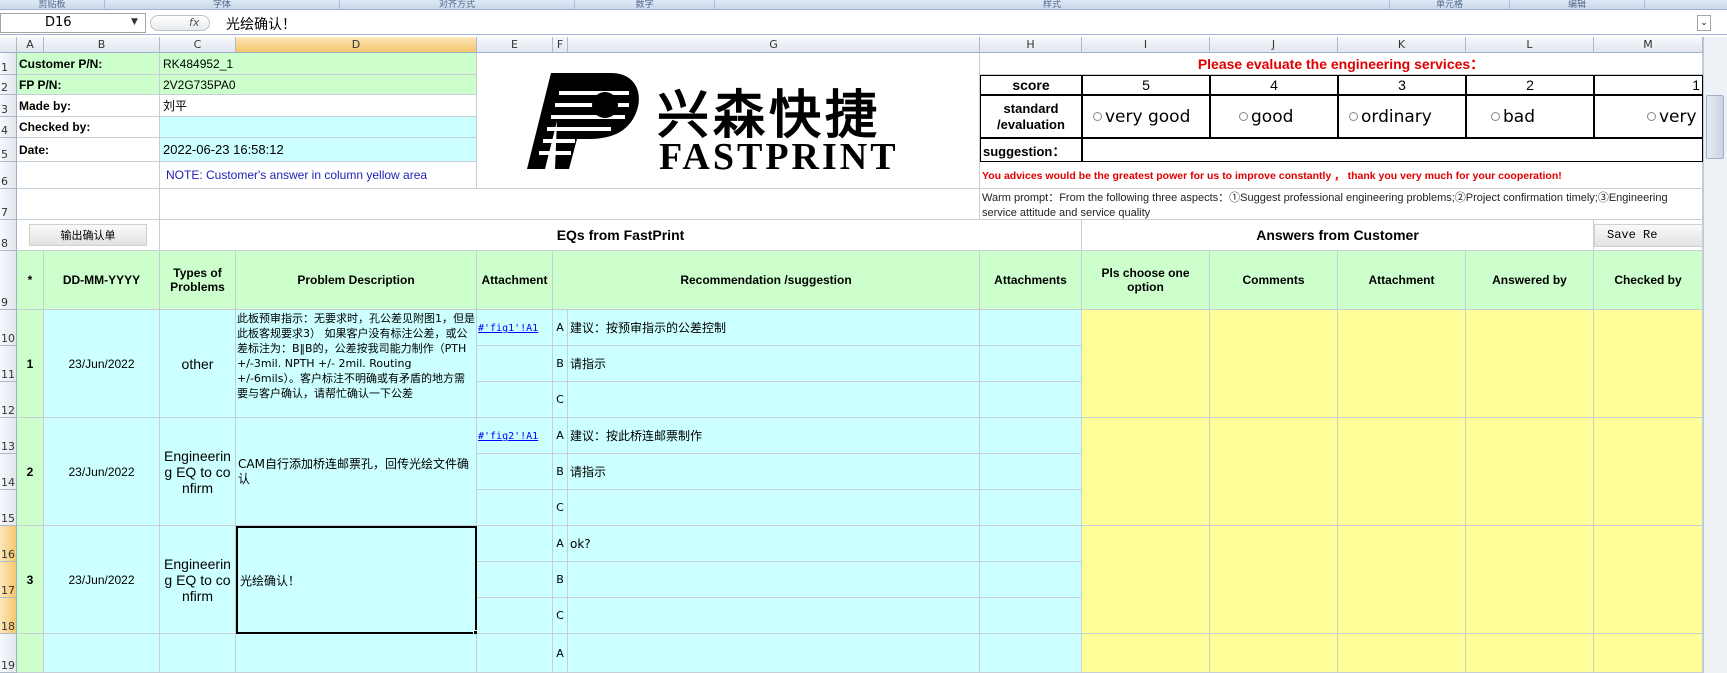  I want to click on eq-type: Engineering EQ to confirm, so click(198, 472).